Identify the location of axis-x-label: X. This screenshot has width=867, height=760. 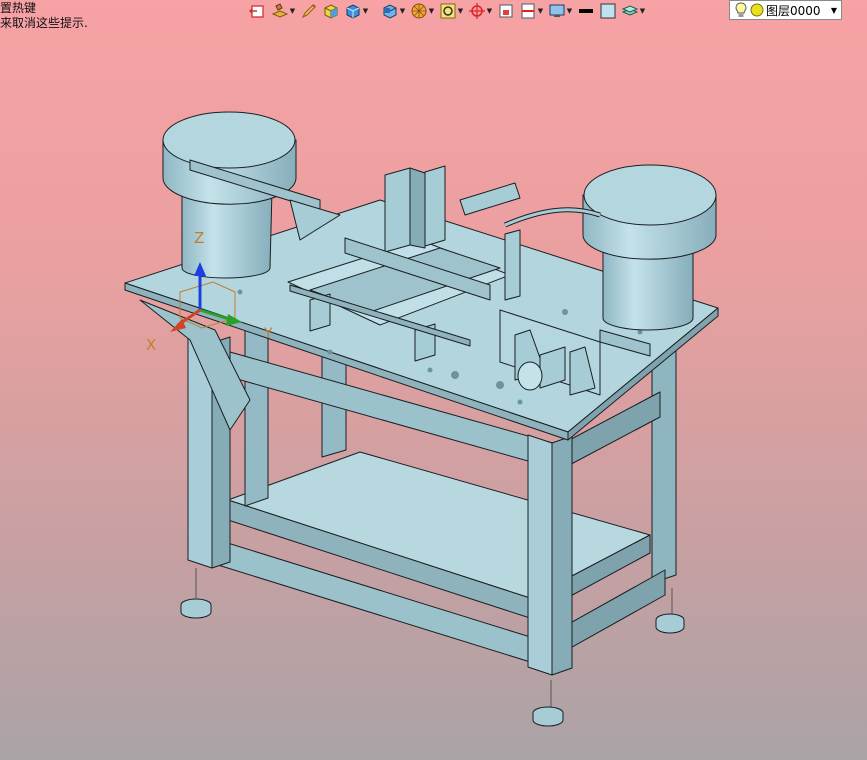
(151, 345).